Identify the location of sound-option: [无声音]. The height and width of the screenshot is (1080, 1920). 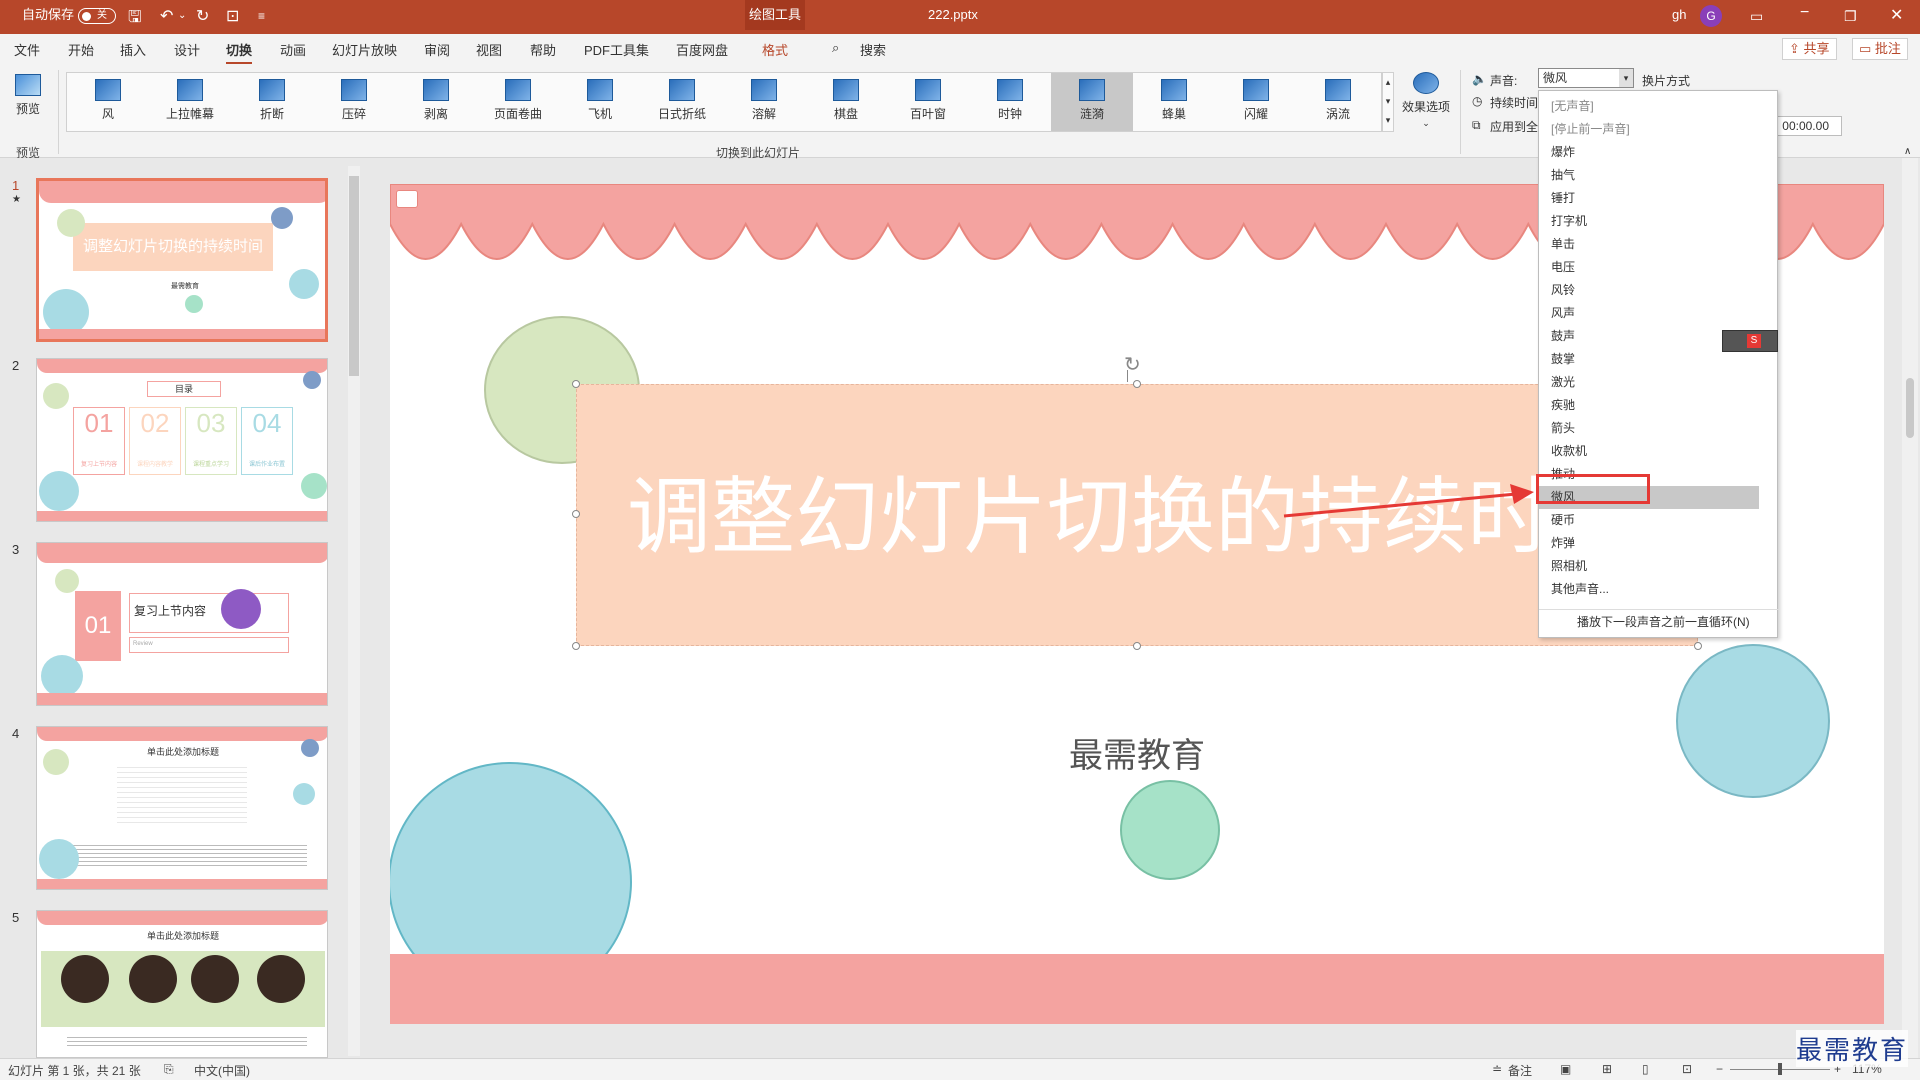
(1649, 106).